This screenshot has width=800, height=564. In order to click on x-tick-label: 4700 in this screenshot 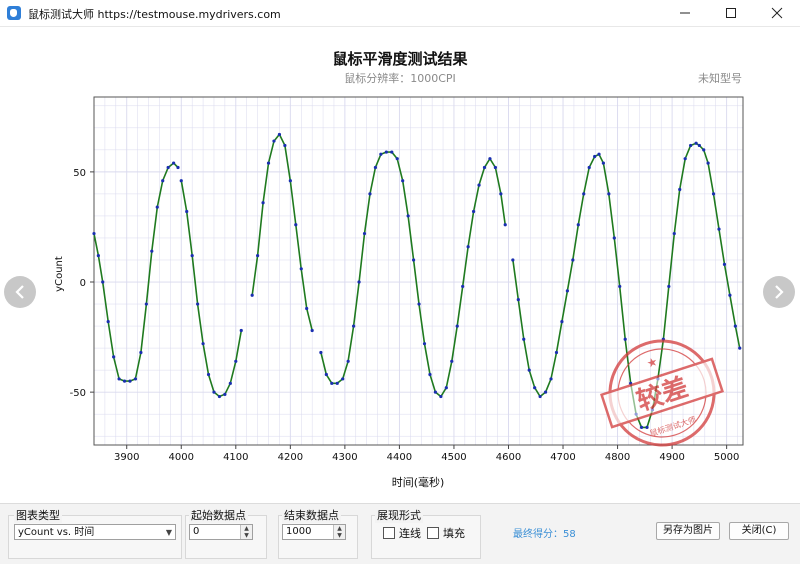, I will do `click(562, 457)`.